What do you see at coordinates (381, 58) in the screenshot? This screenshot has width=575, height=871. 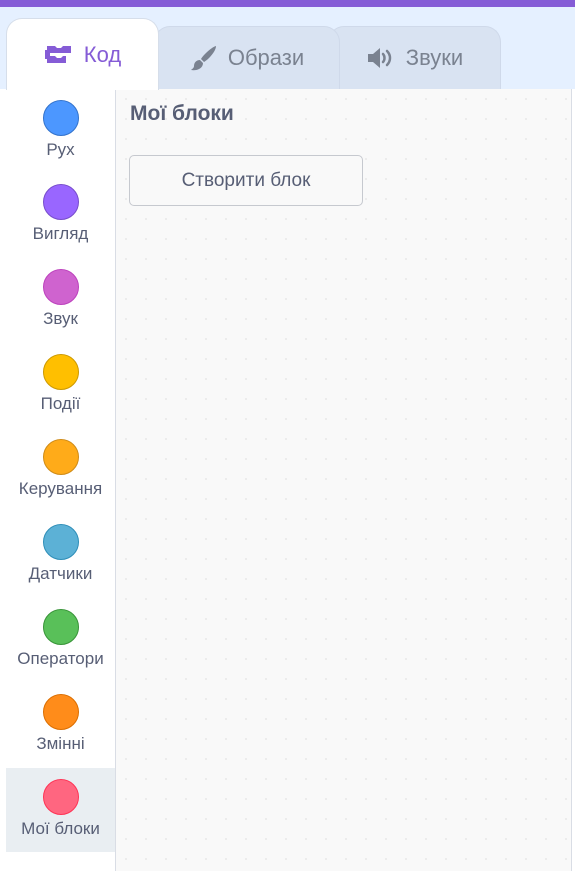 I see `speaker-icon` at bounding box center [381, 58].